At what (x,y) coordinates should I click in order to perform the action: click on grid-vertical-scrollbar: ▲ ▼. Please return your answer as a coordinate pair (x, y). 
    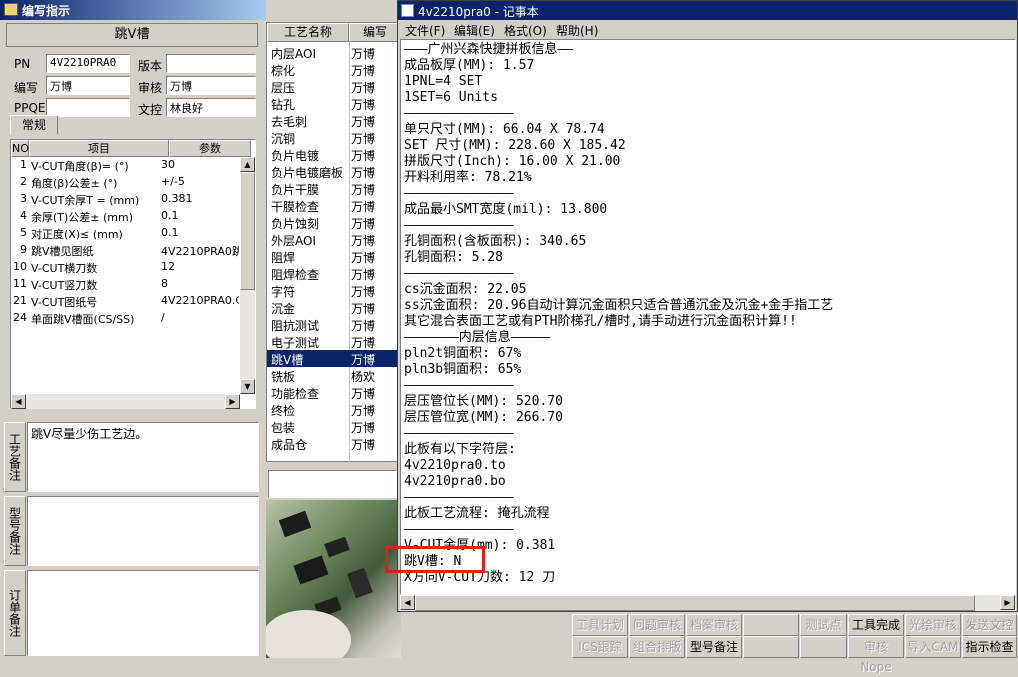
    Looking at the image, I should click on (247, 275).